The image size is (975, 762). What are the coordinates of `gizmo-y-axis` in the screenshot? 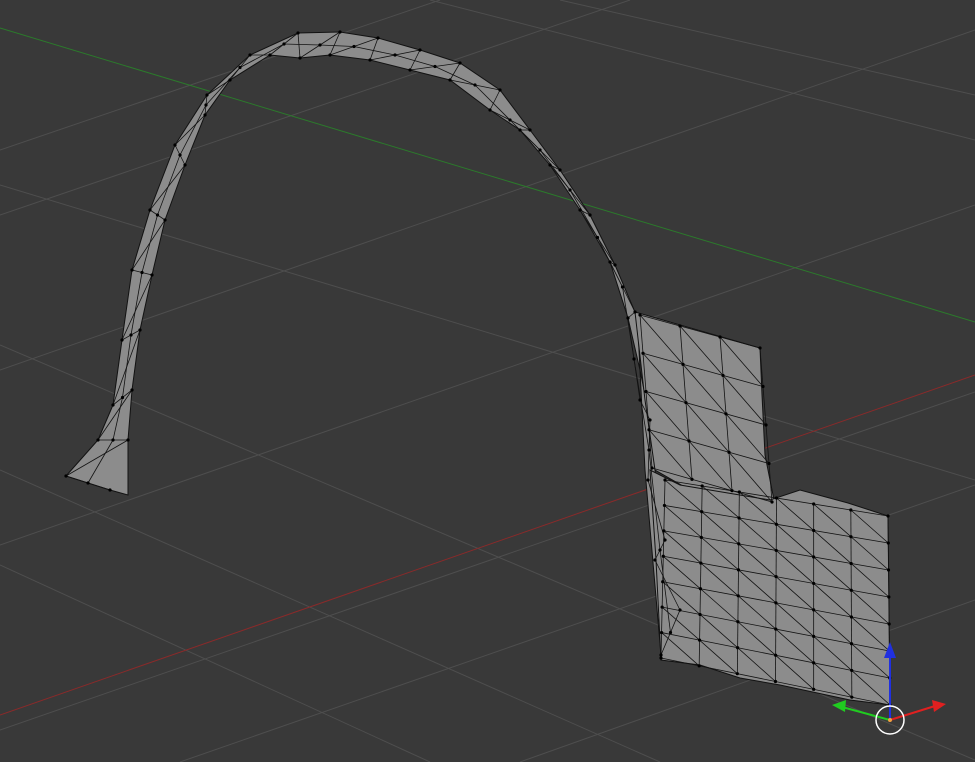 It's located at (866, 713).